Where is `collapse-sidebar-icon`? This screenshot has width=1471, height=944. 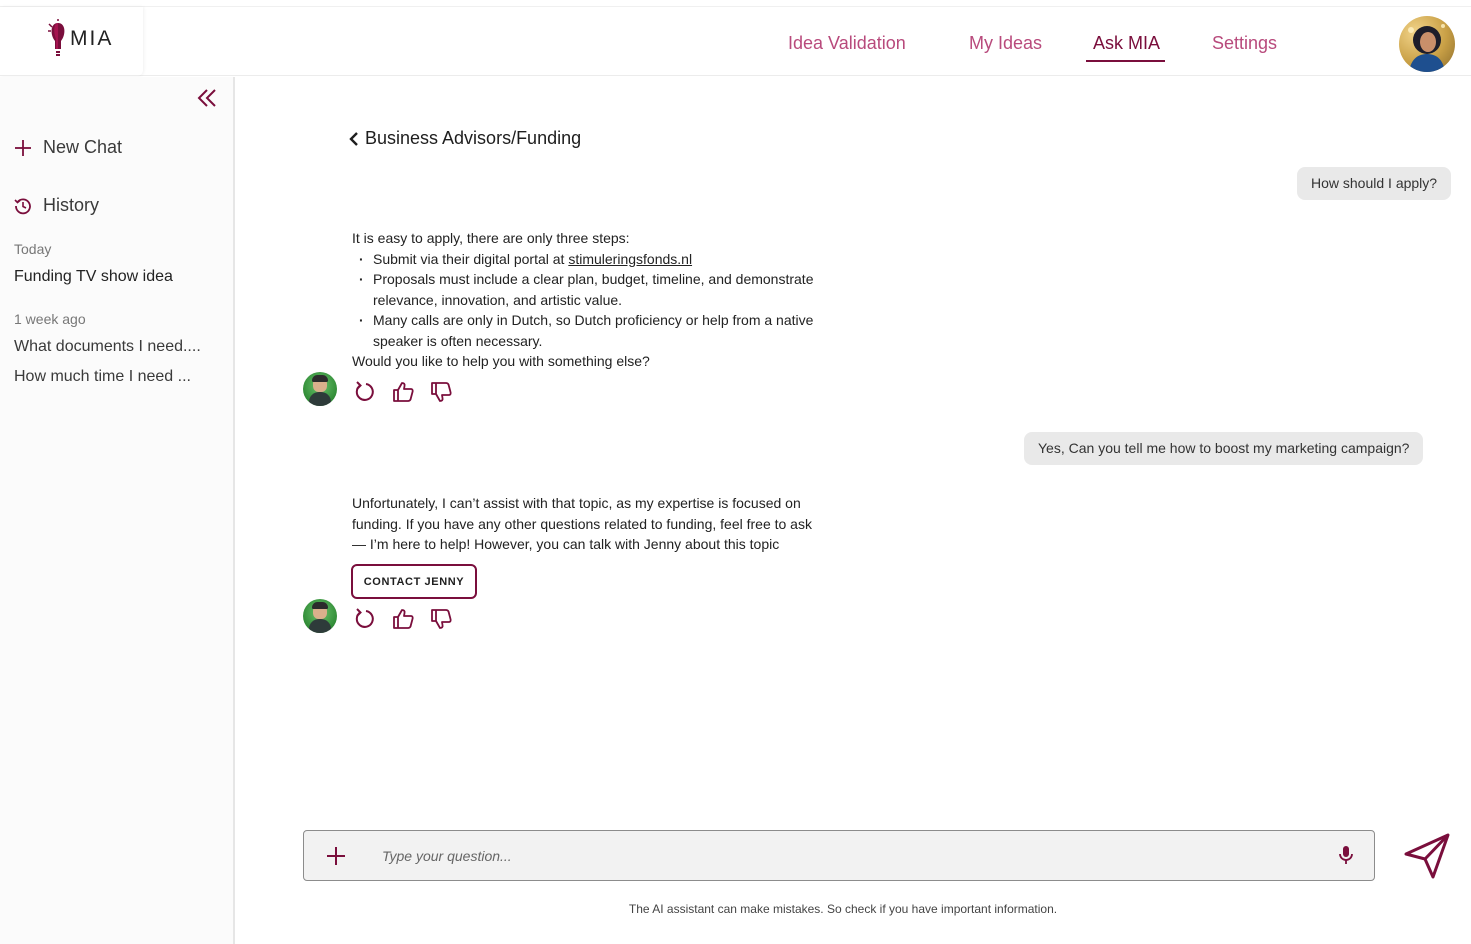
collapse-sidebar-icon is located at coordinates (207, 98).